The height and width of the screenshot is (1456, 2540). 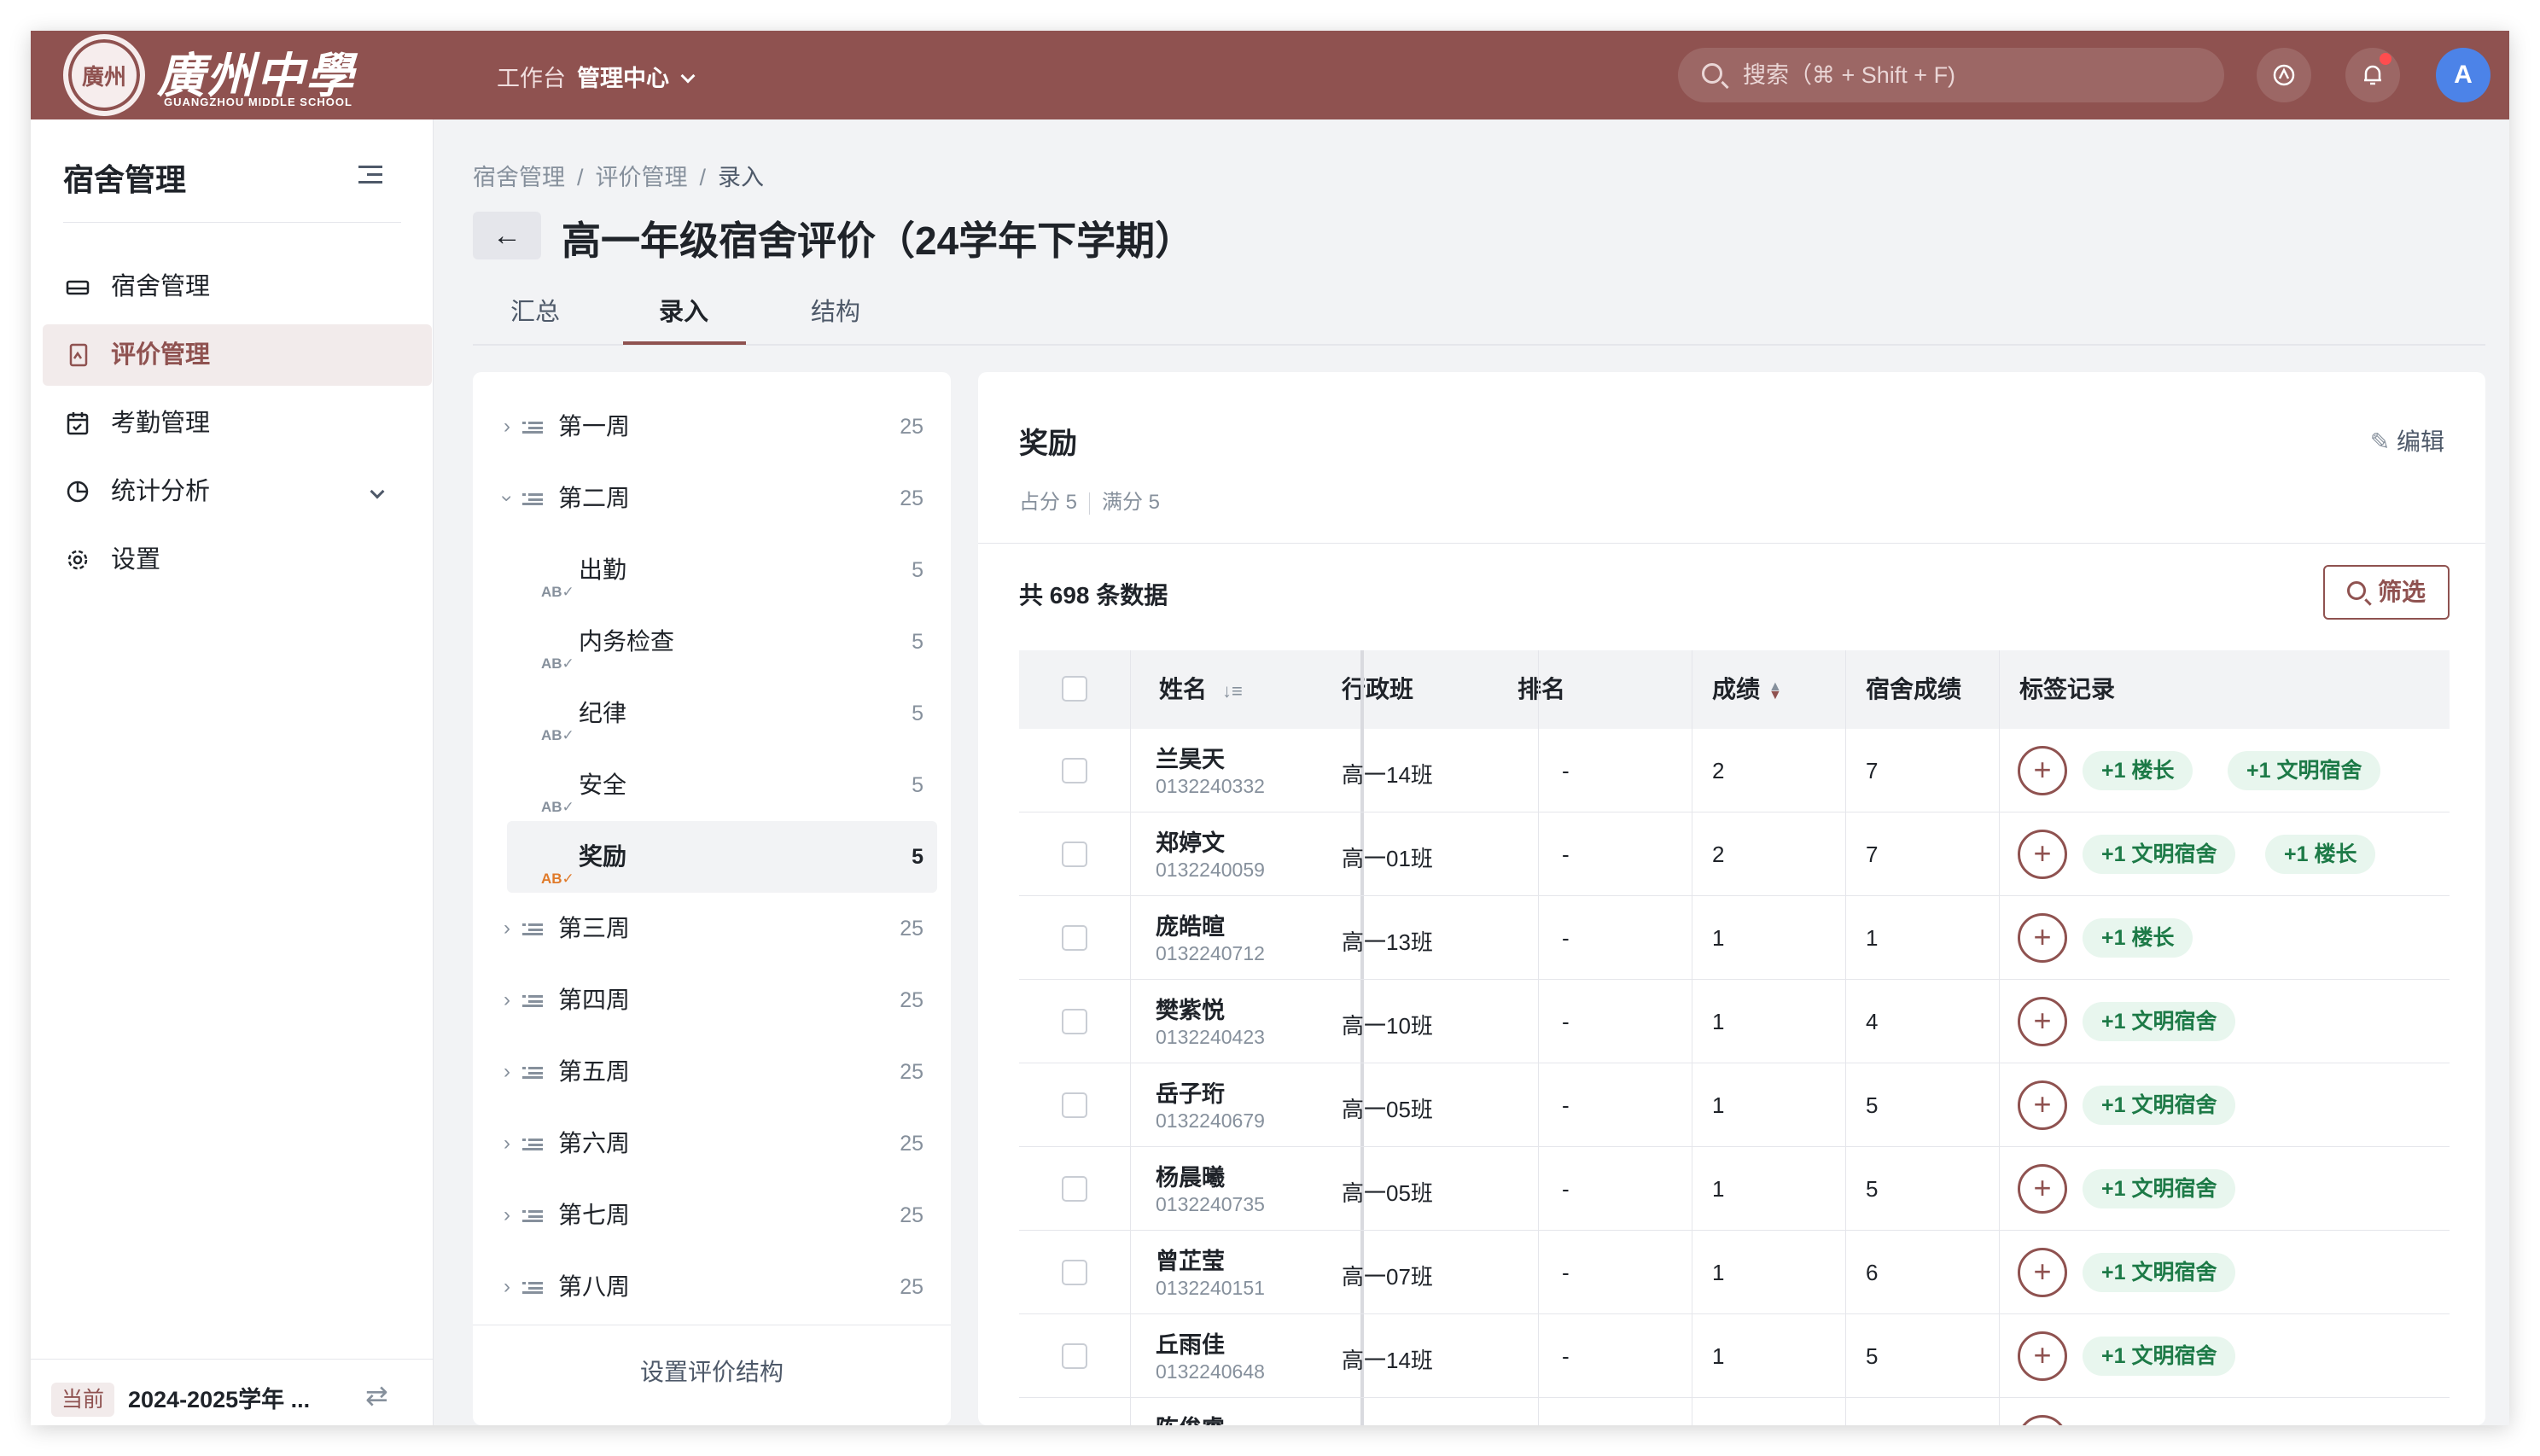 I want to click on table-row: 杨晨曦 0132240735 高一05班 - 1 5 + +1 文明宿舍, so click(x=1734, y=1189).